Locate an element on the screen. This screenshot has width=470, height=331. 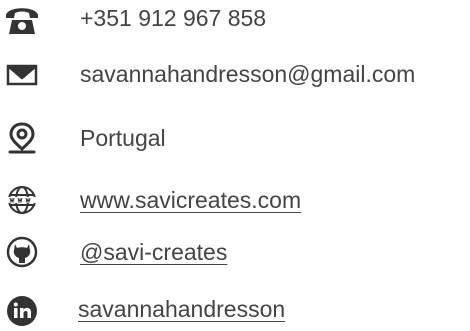
contact-item-linkedin: savannahandresson is located at coordinates (235, 311).